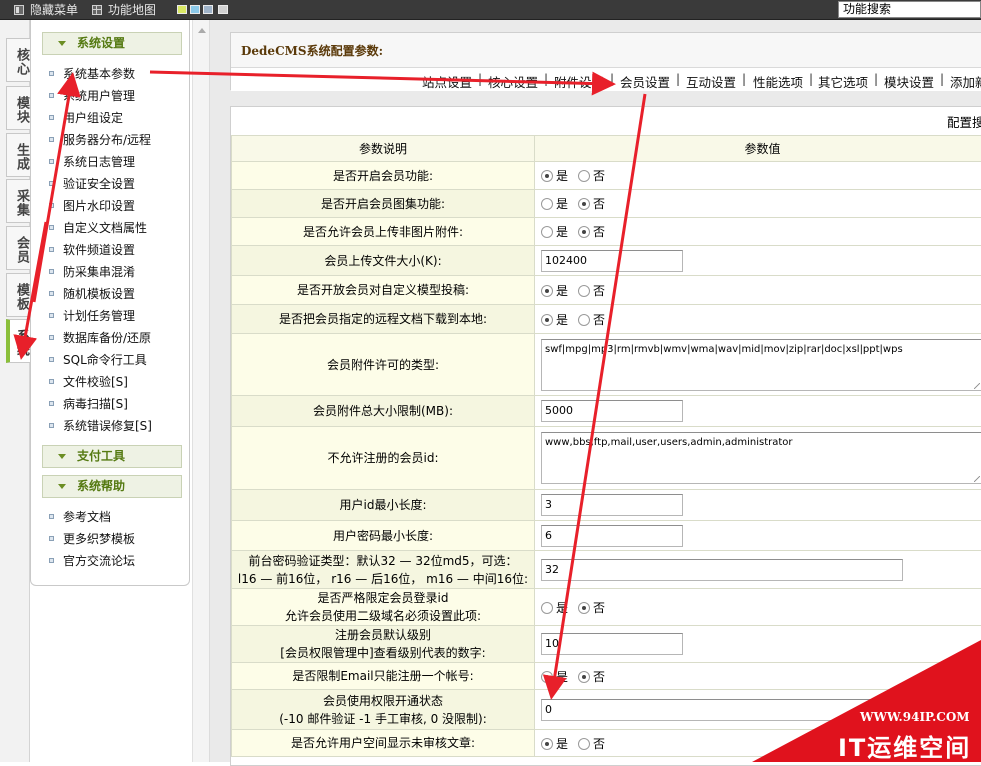  I want to click on text-input: 3, so click(612, 505).